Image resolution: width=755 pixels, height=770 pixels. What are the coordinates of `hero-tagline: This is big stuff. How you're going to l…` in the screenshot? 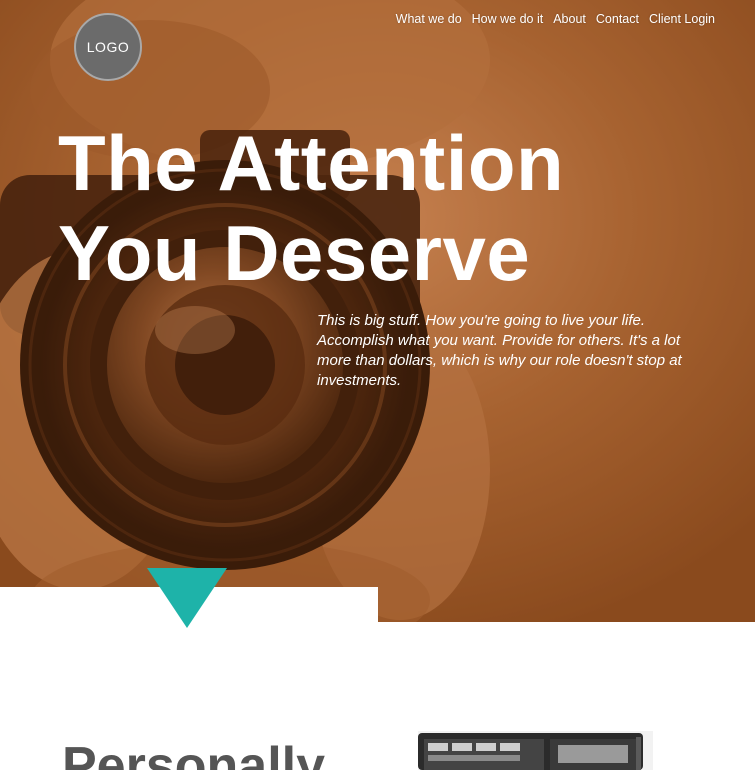 It's located at (499, 350).